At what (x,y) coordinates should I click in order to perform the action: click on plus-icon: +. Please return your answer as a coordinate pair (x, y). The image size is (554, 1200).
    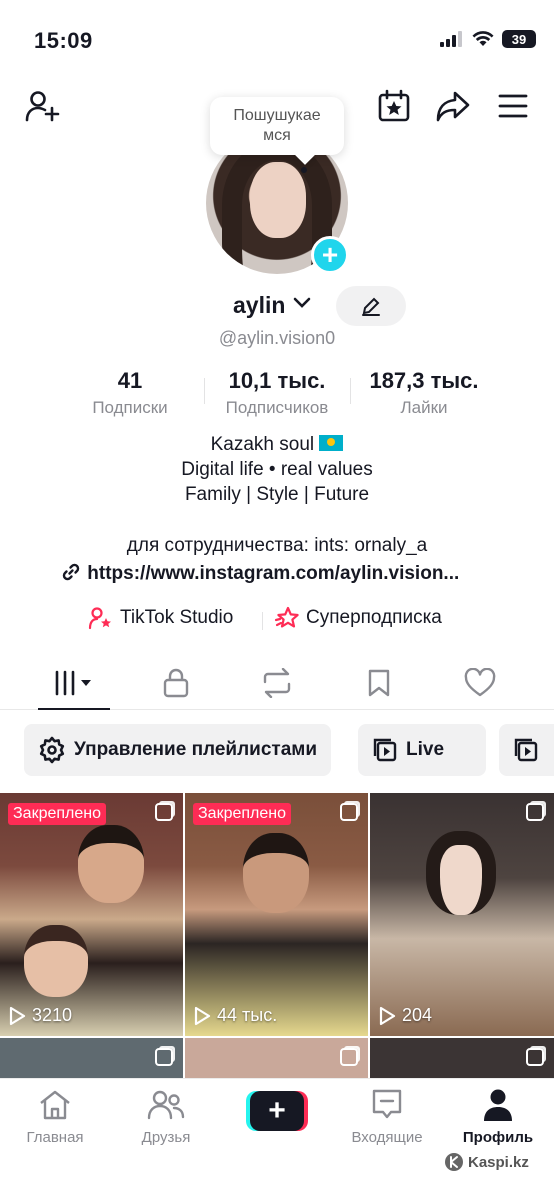
    Looking at the image, I should click on (277, 1111).